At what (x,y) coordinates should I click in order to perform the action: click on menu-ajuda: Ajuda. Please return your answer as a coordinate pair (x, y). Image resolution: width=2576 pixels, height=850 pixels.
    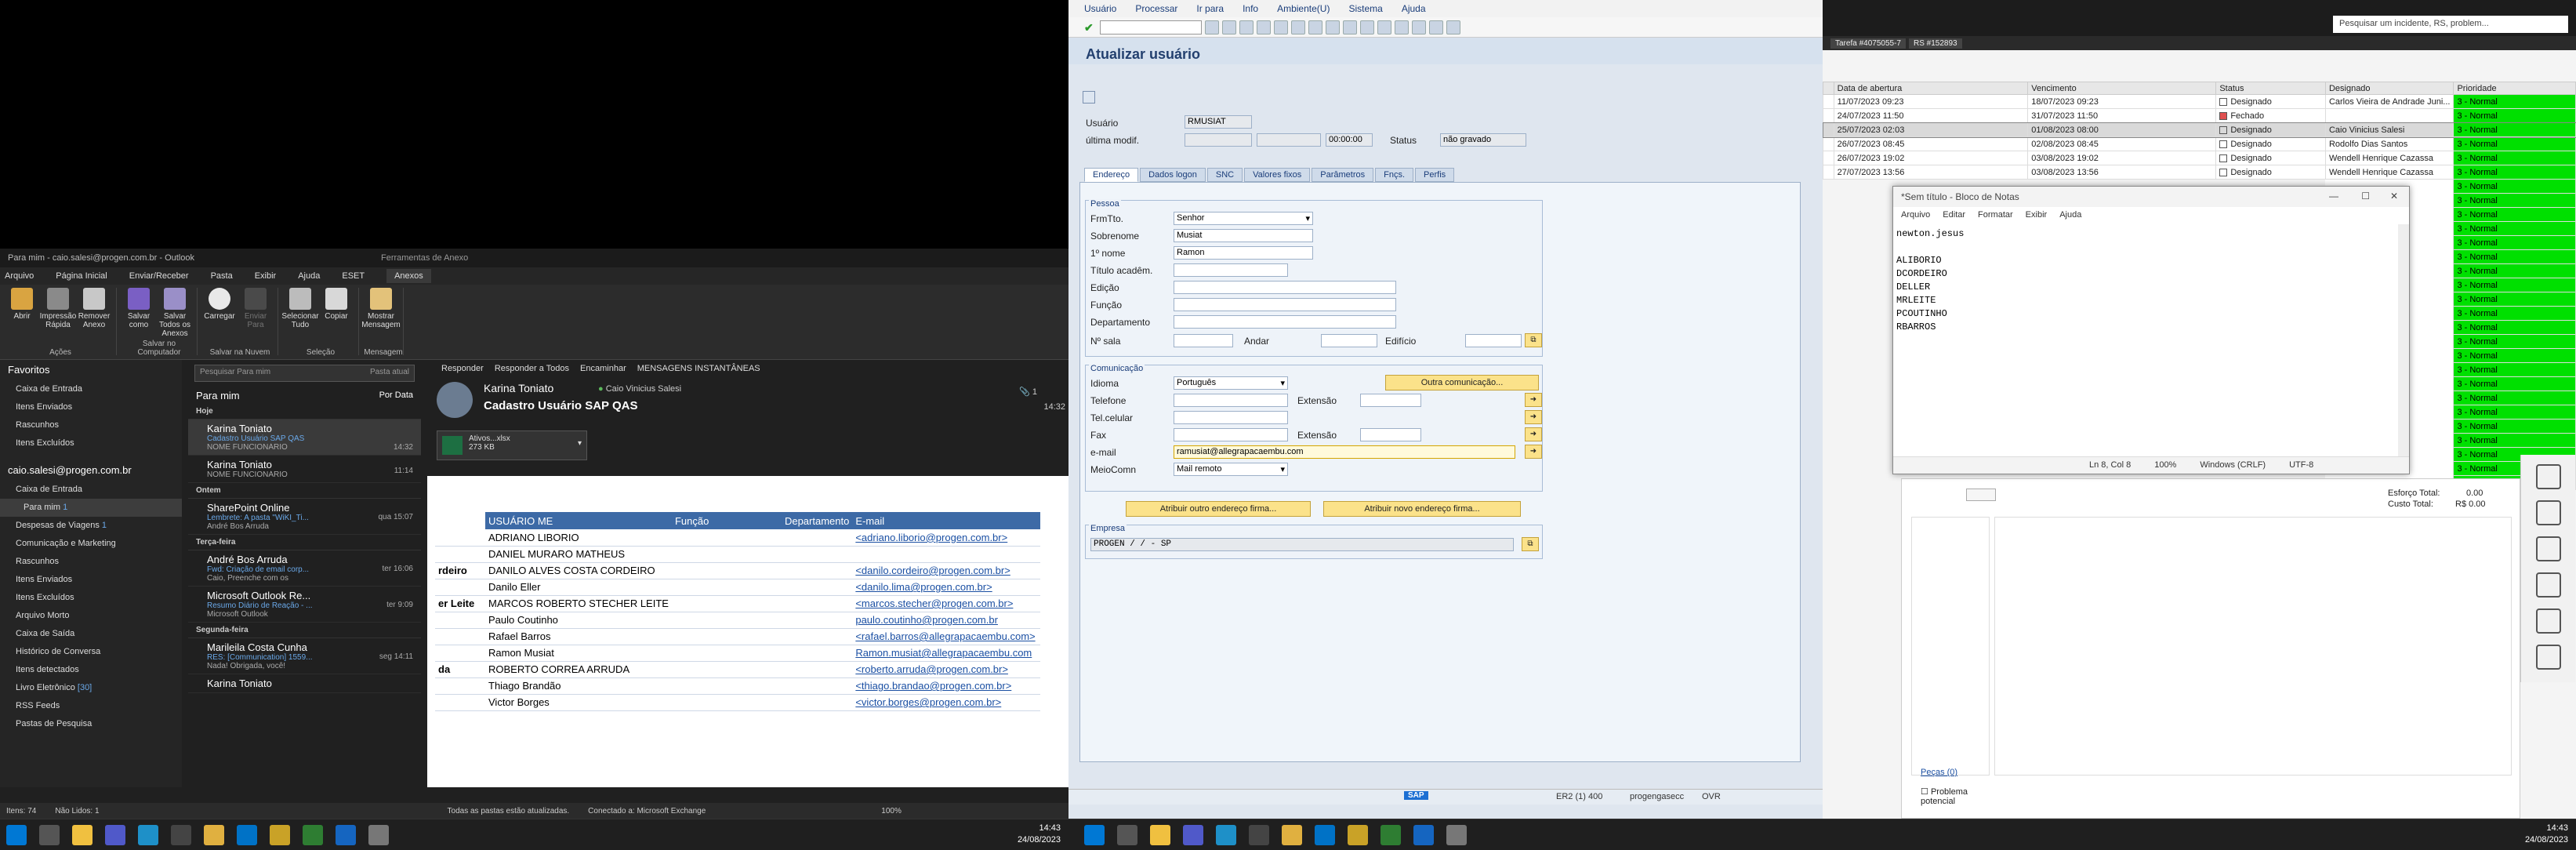
    Looking at the image, I should click on (2070, 215).